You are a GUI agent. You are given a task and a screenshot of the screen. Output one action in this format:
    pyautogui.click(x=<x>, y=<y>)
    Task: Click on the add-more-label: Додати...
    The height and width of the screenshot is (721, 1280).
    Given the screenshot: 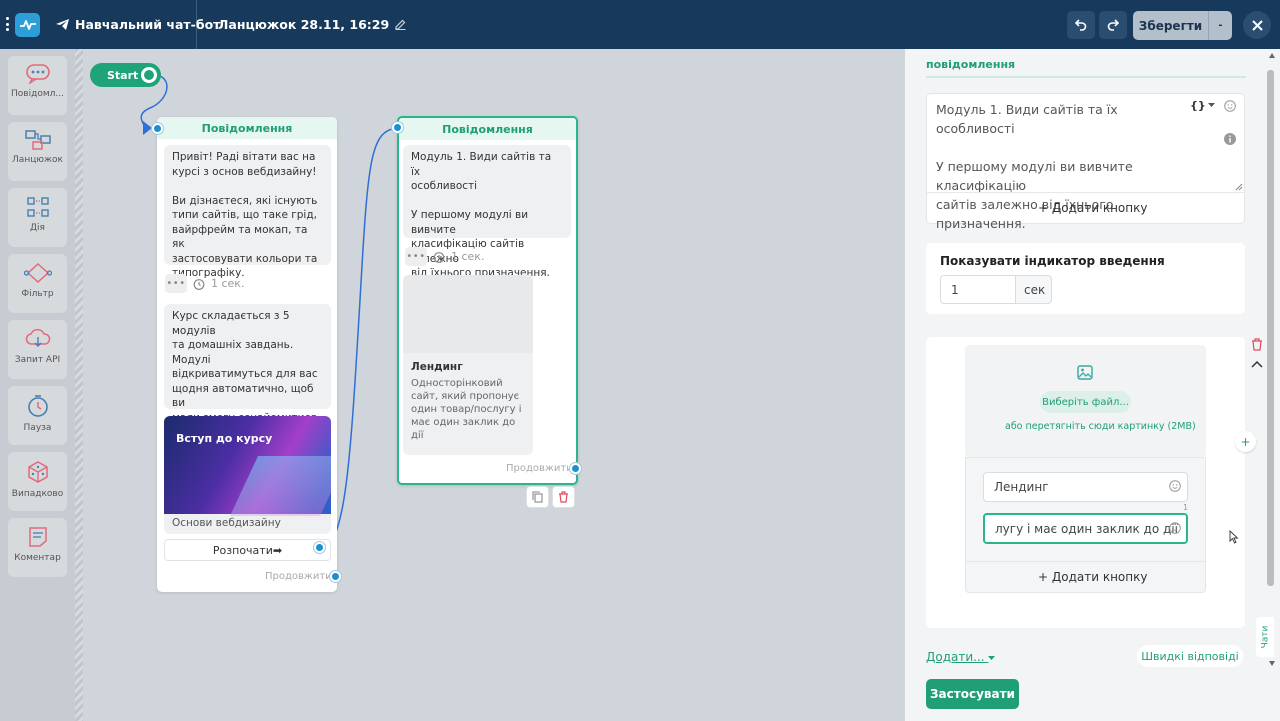 What is the action you would take?
    pyautogui.click(x=955, y=657)
    